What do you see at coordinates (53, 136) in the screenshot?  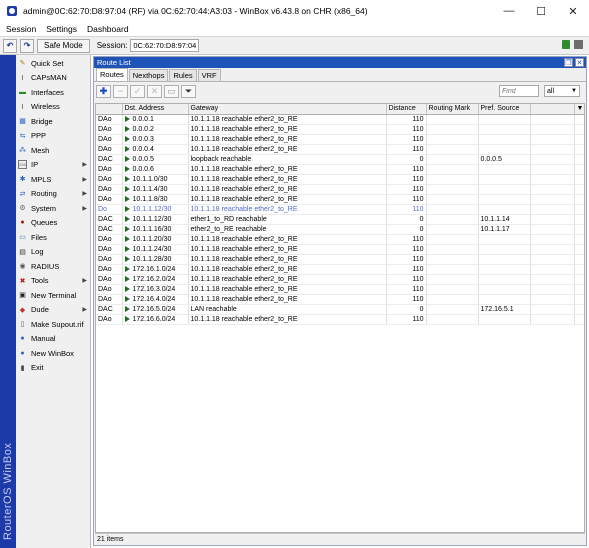 I see `sidebar-item-ppp: ⇆ PPP` at bounding box center [53, 136].